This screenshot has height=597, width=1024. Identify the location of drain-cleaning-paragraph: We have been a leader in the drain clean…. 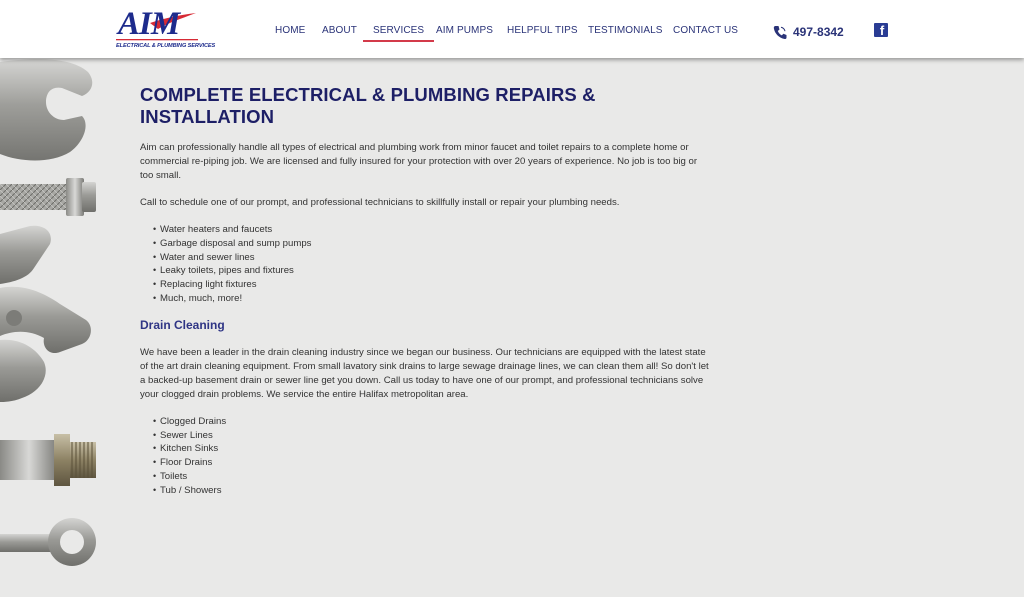
(424, 373).